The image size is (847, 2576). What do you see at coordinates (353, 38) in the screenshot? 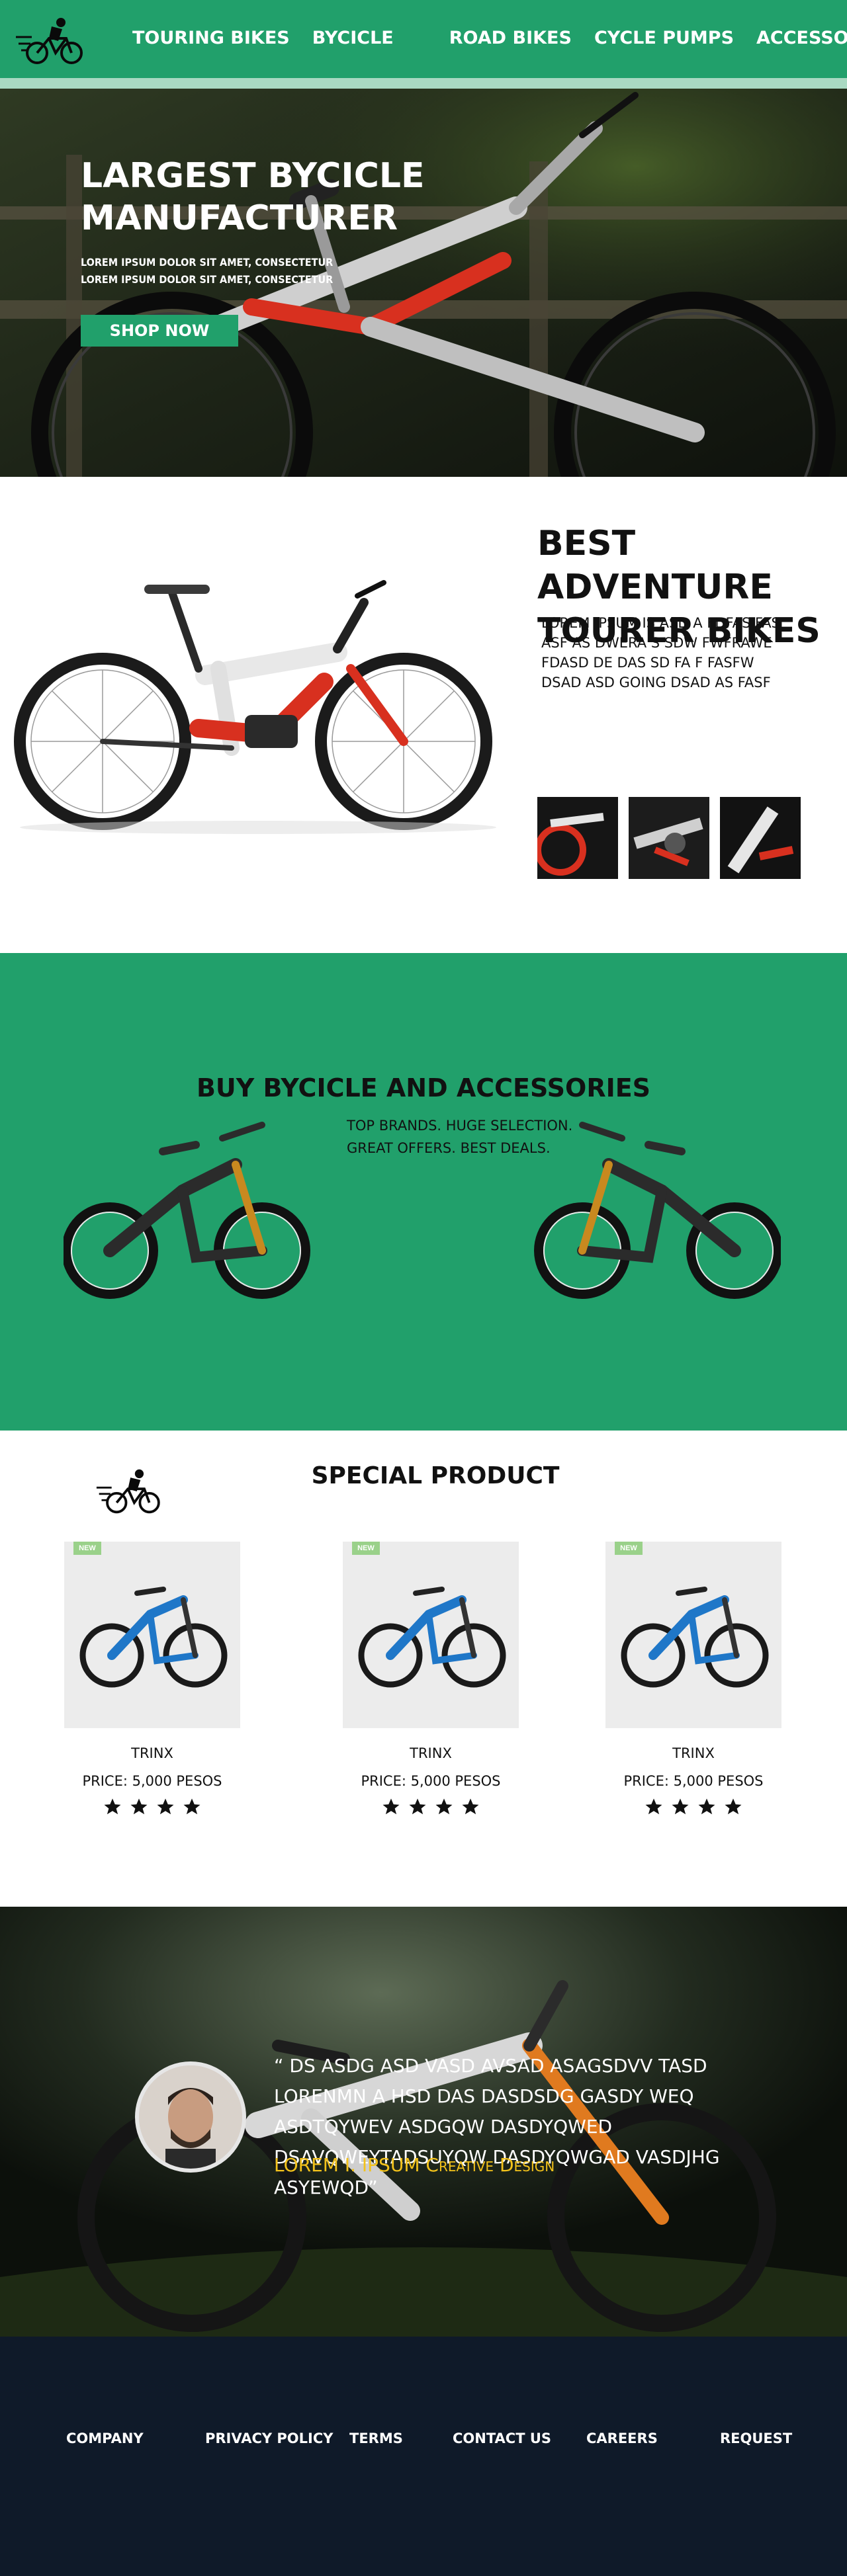
I see `nav-link-bycicle: BYCICLE` at bounding box center [353, 38].